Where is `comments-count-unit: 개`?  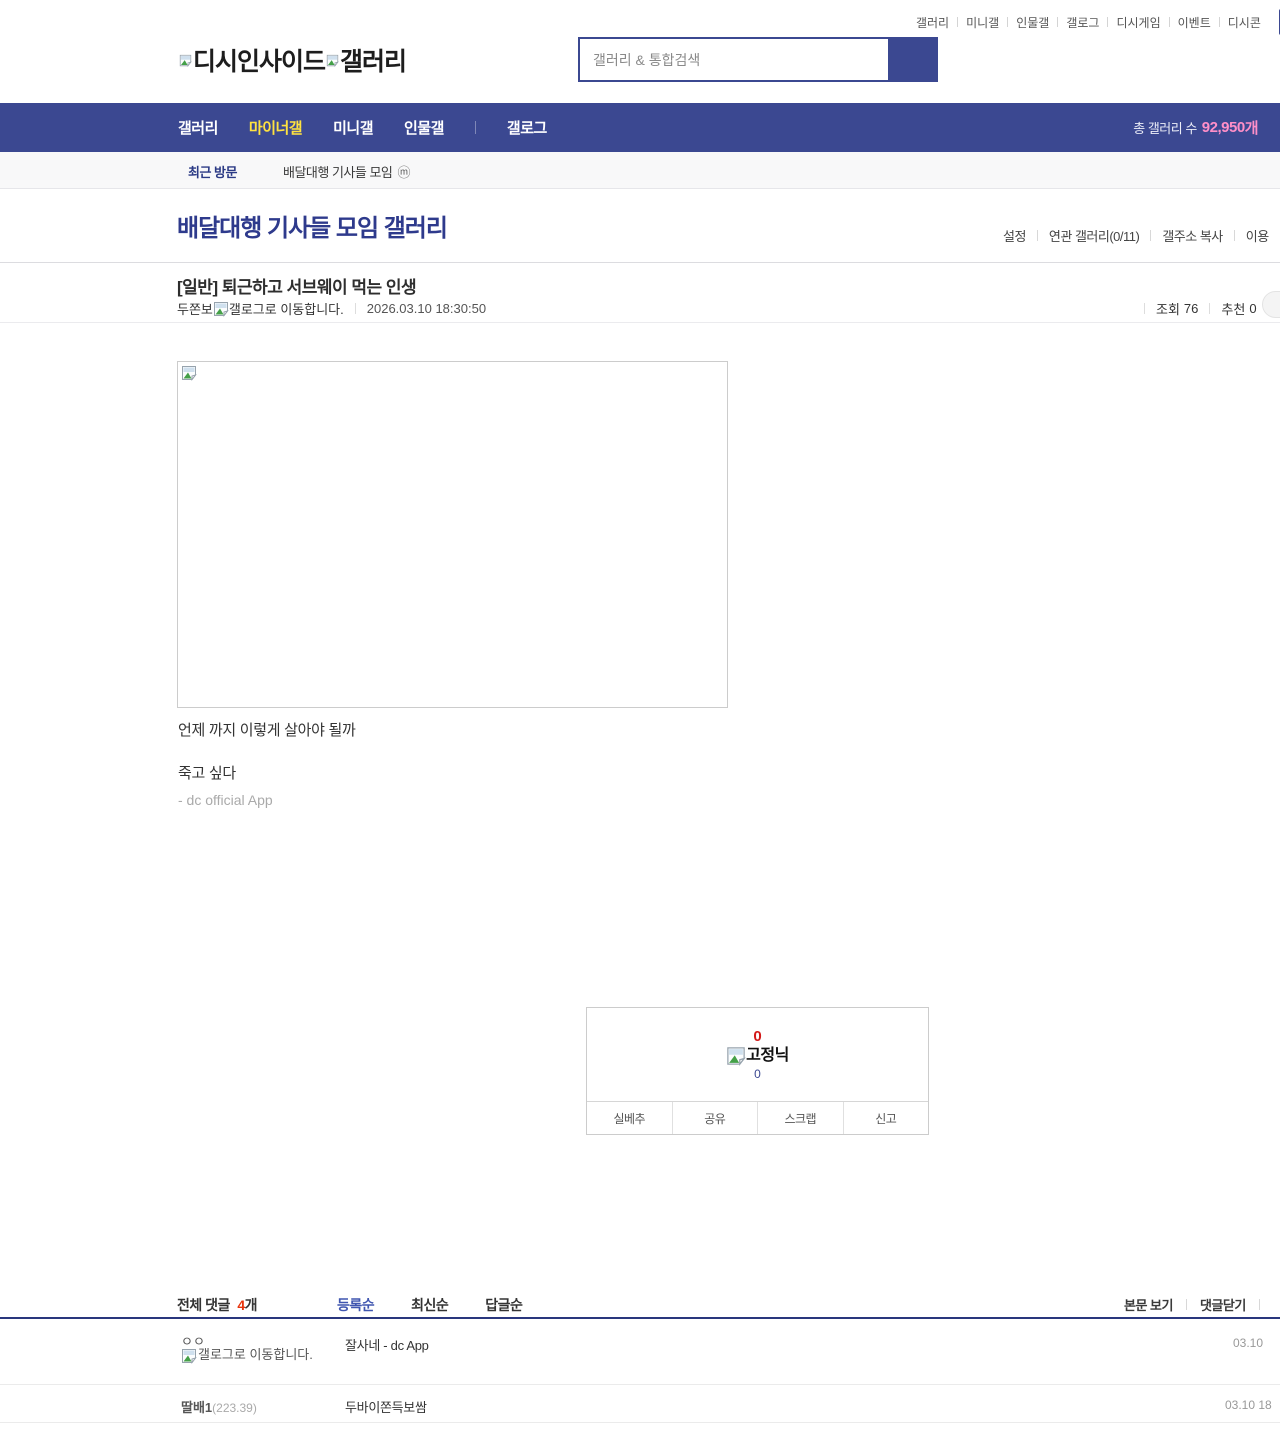
comments-count-unit: 개 is located at coordinates (251, 1305).